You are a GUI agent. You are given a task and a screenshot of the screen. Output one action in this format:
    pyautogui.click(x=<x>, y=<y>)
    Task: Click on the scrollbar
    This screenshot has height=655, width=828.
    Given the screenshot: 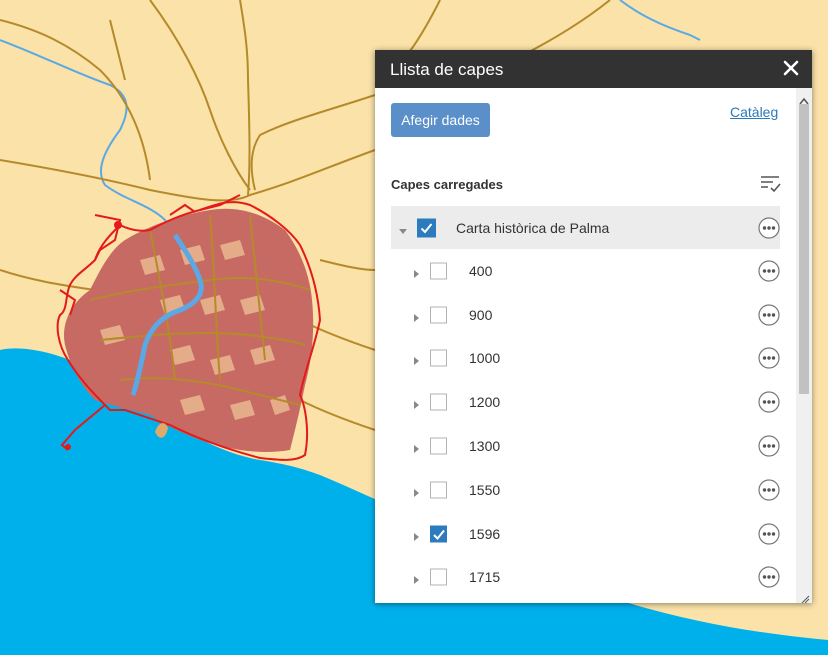 What is the action you would take?
    pyautogui.click(x=804, y=345)
    